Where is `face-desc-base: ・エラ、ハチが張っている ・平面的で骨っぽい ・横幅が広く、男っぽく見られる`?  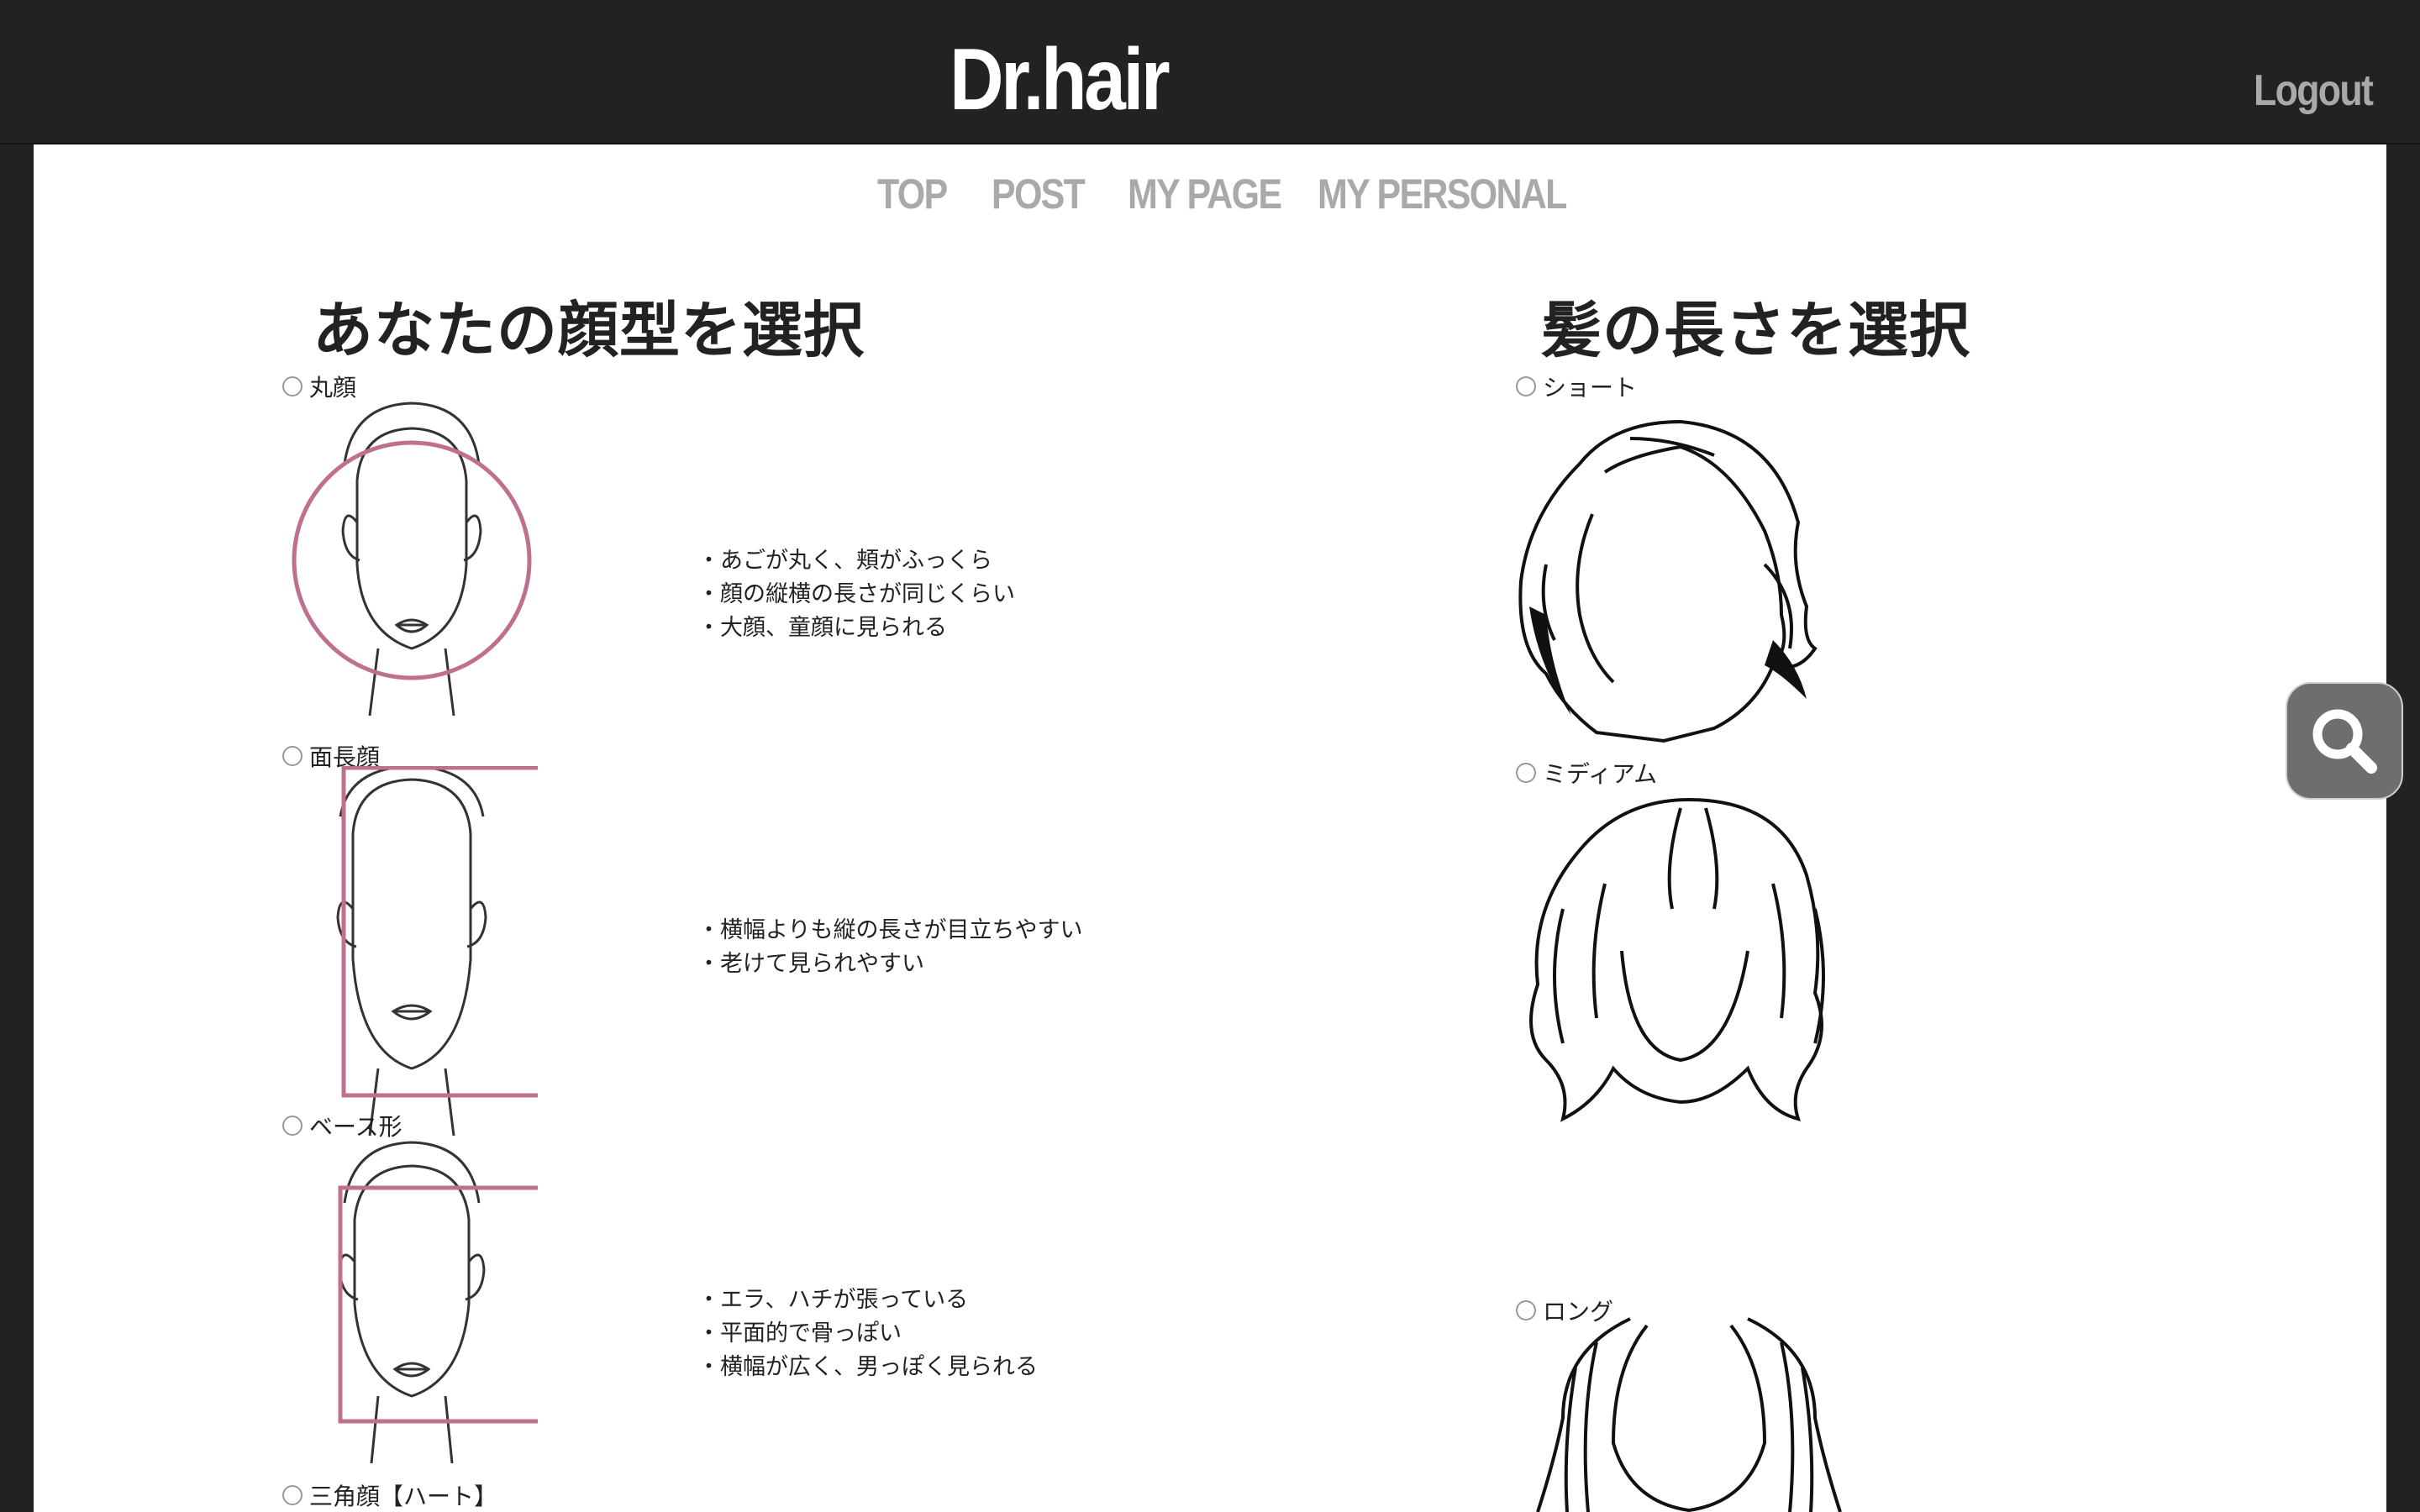 face-desc-base: ・エラ、ハチが張っている ・平面的で骨っぽい ・横幅が広く、男っぽく見られる is located at coordinates (868, 1334).